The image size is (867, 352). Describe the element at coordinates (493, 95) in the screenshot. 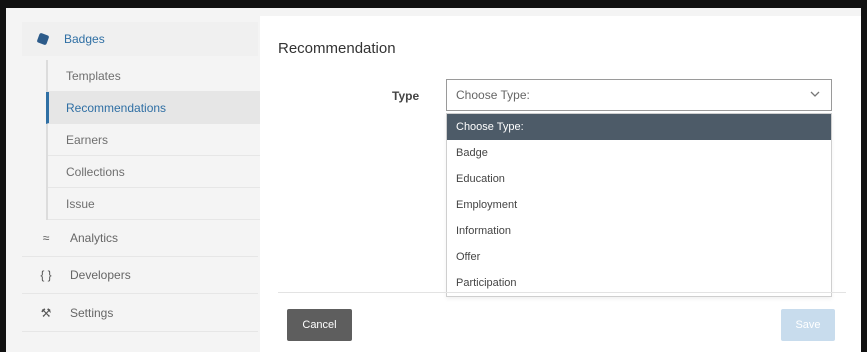

I see `type-select-value: Choose Type:` at that location.